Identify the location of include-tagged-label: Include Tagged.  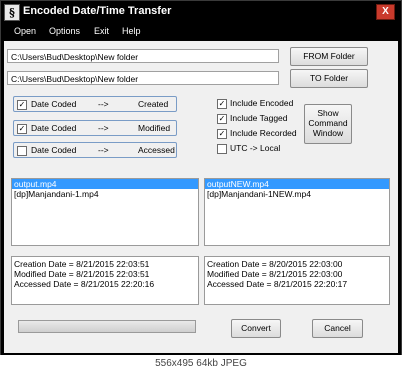
(259, 118).